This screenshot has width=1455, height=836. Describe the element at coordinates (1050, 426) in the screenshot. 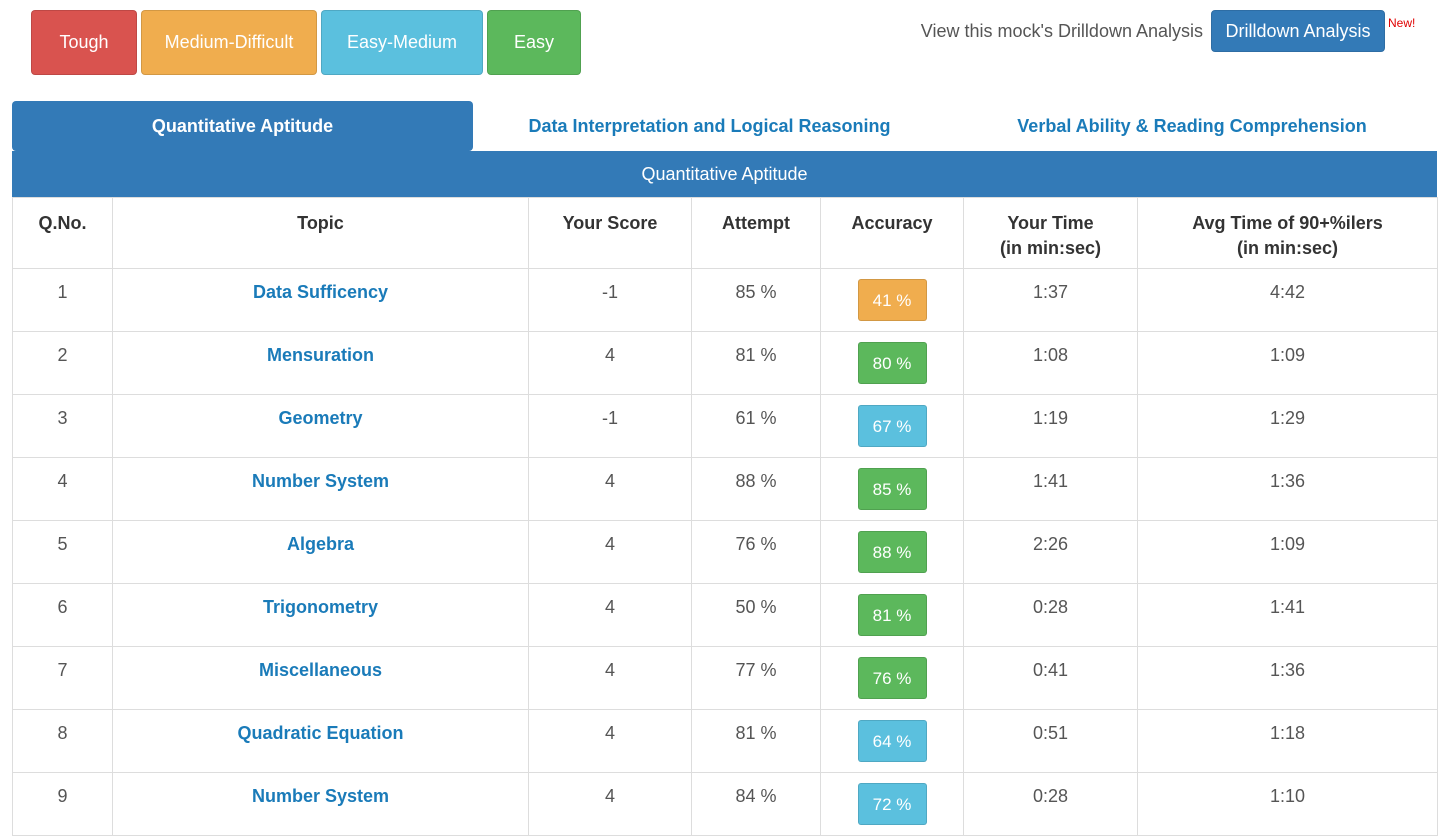

I see `your-time-cell: 1:19` at that location.